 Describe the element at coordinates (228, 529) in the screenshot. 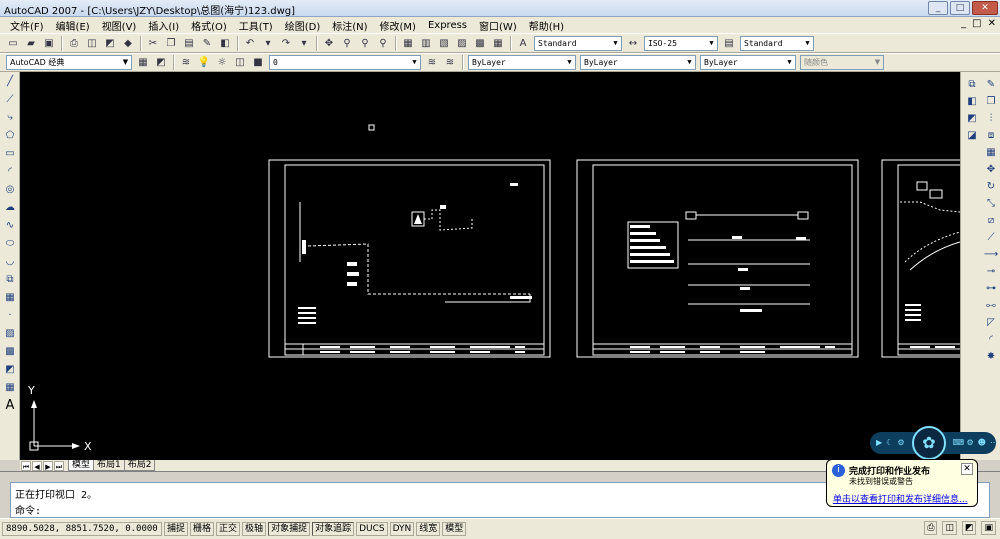

I see `ortho-button: 正交` at that location.